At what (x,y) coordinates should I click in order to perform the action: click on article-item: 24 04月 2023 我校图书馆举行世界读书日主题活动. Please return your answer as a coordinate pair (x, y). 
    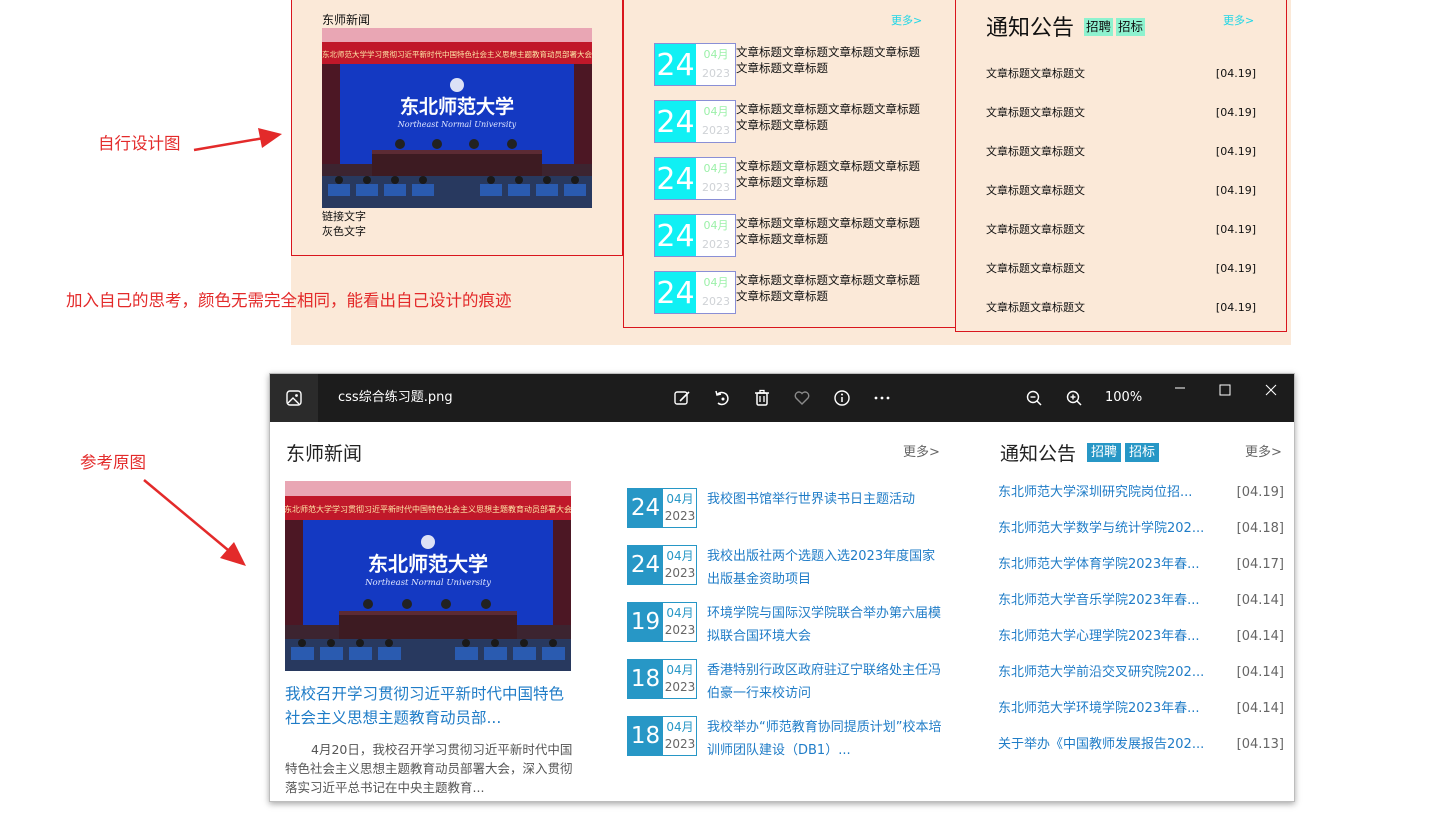
    Looking at the image, I should click on (792, 509).